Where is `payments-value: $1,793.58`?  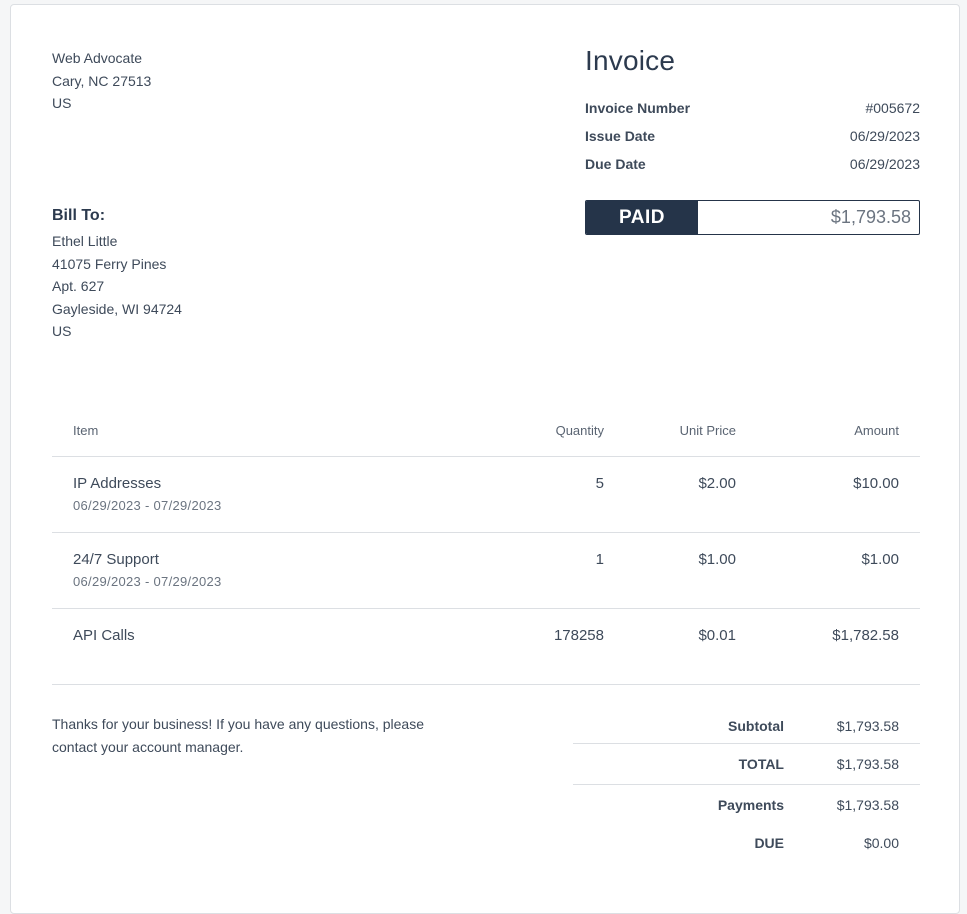 payments-value: $1,793.58 is located at coordinates (867, 805).